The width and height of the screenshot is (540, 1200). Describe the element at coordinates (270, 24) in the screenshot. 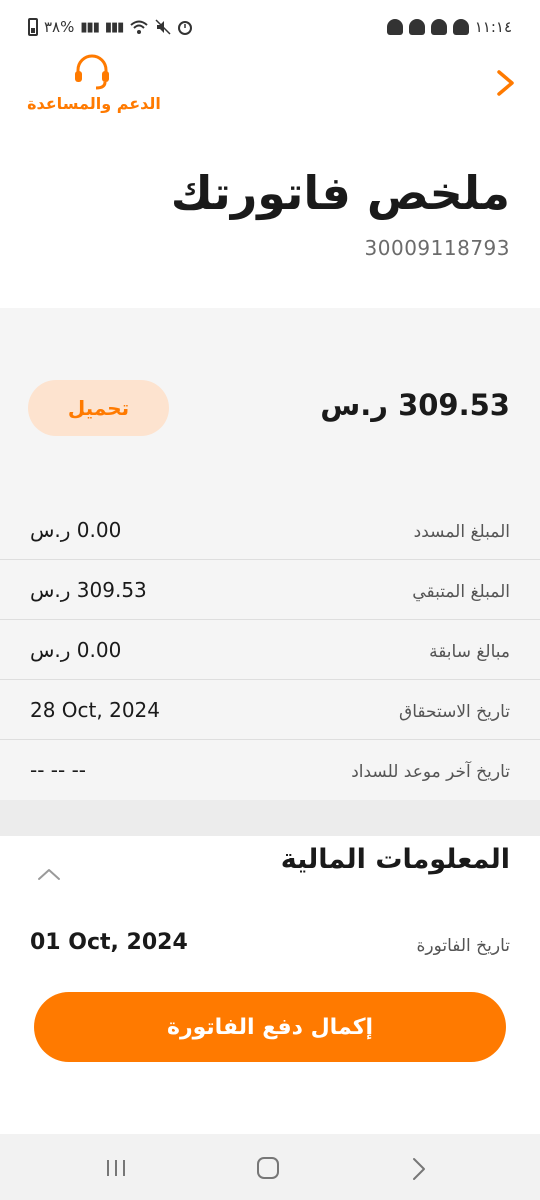

I see `status-bar: ٣٨% ▮▮▮ ▮▮▮ ١١:١٤` at that location.